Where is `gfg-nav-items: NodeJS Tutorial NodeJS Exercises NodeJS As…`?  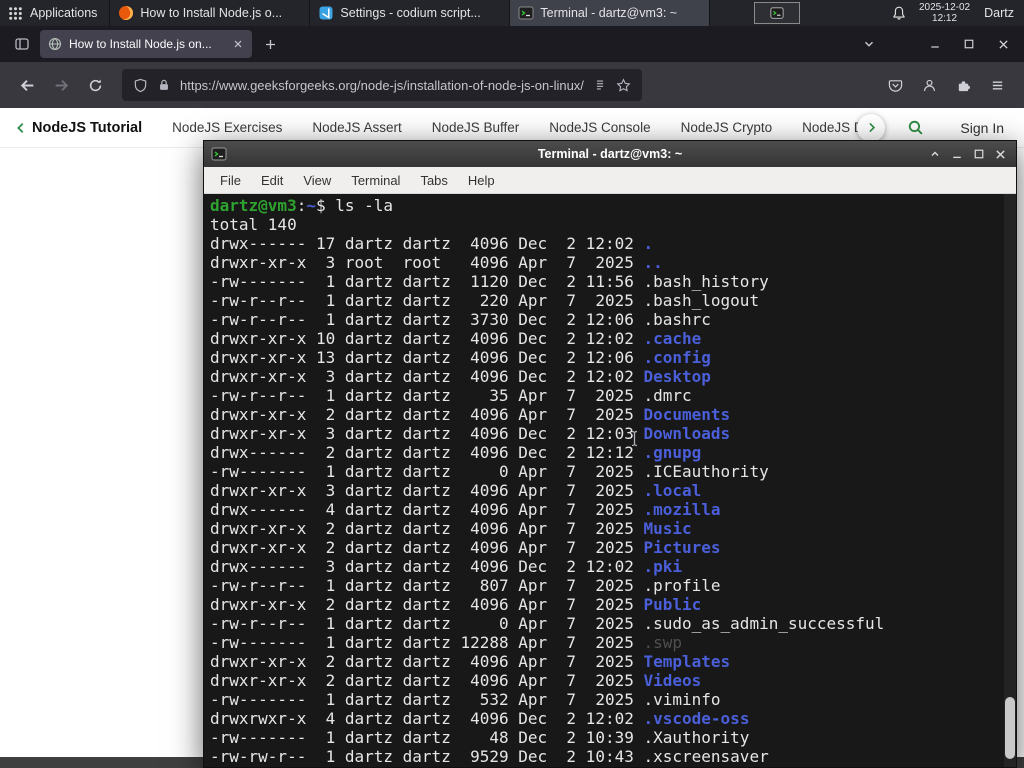
gfg-nav-items: NodeJS Tutorial NodeJS Exercises NodeJS As… is located at coordinates (452, 128).